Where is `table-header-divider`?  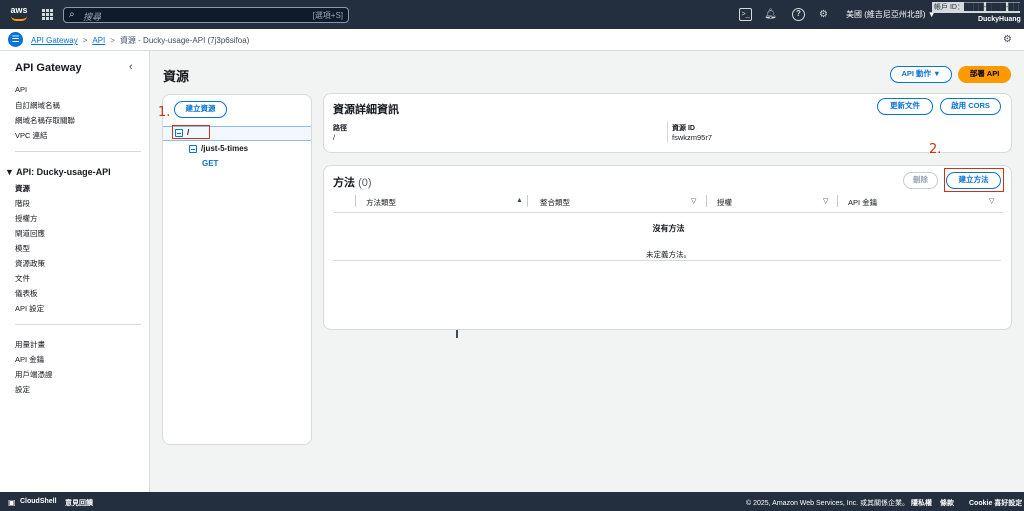
table-header-divider is located at coordinates (667, 260).